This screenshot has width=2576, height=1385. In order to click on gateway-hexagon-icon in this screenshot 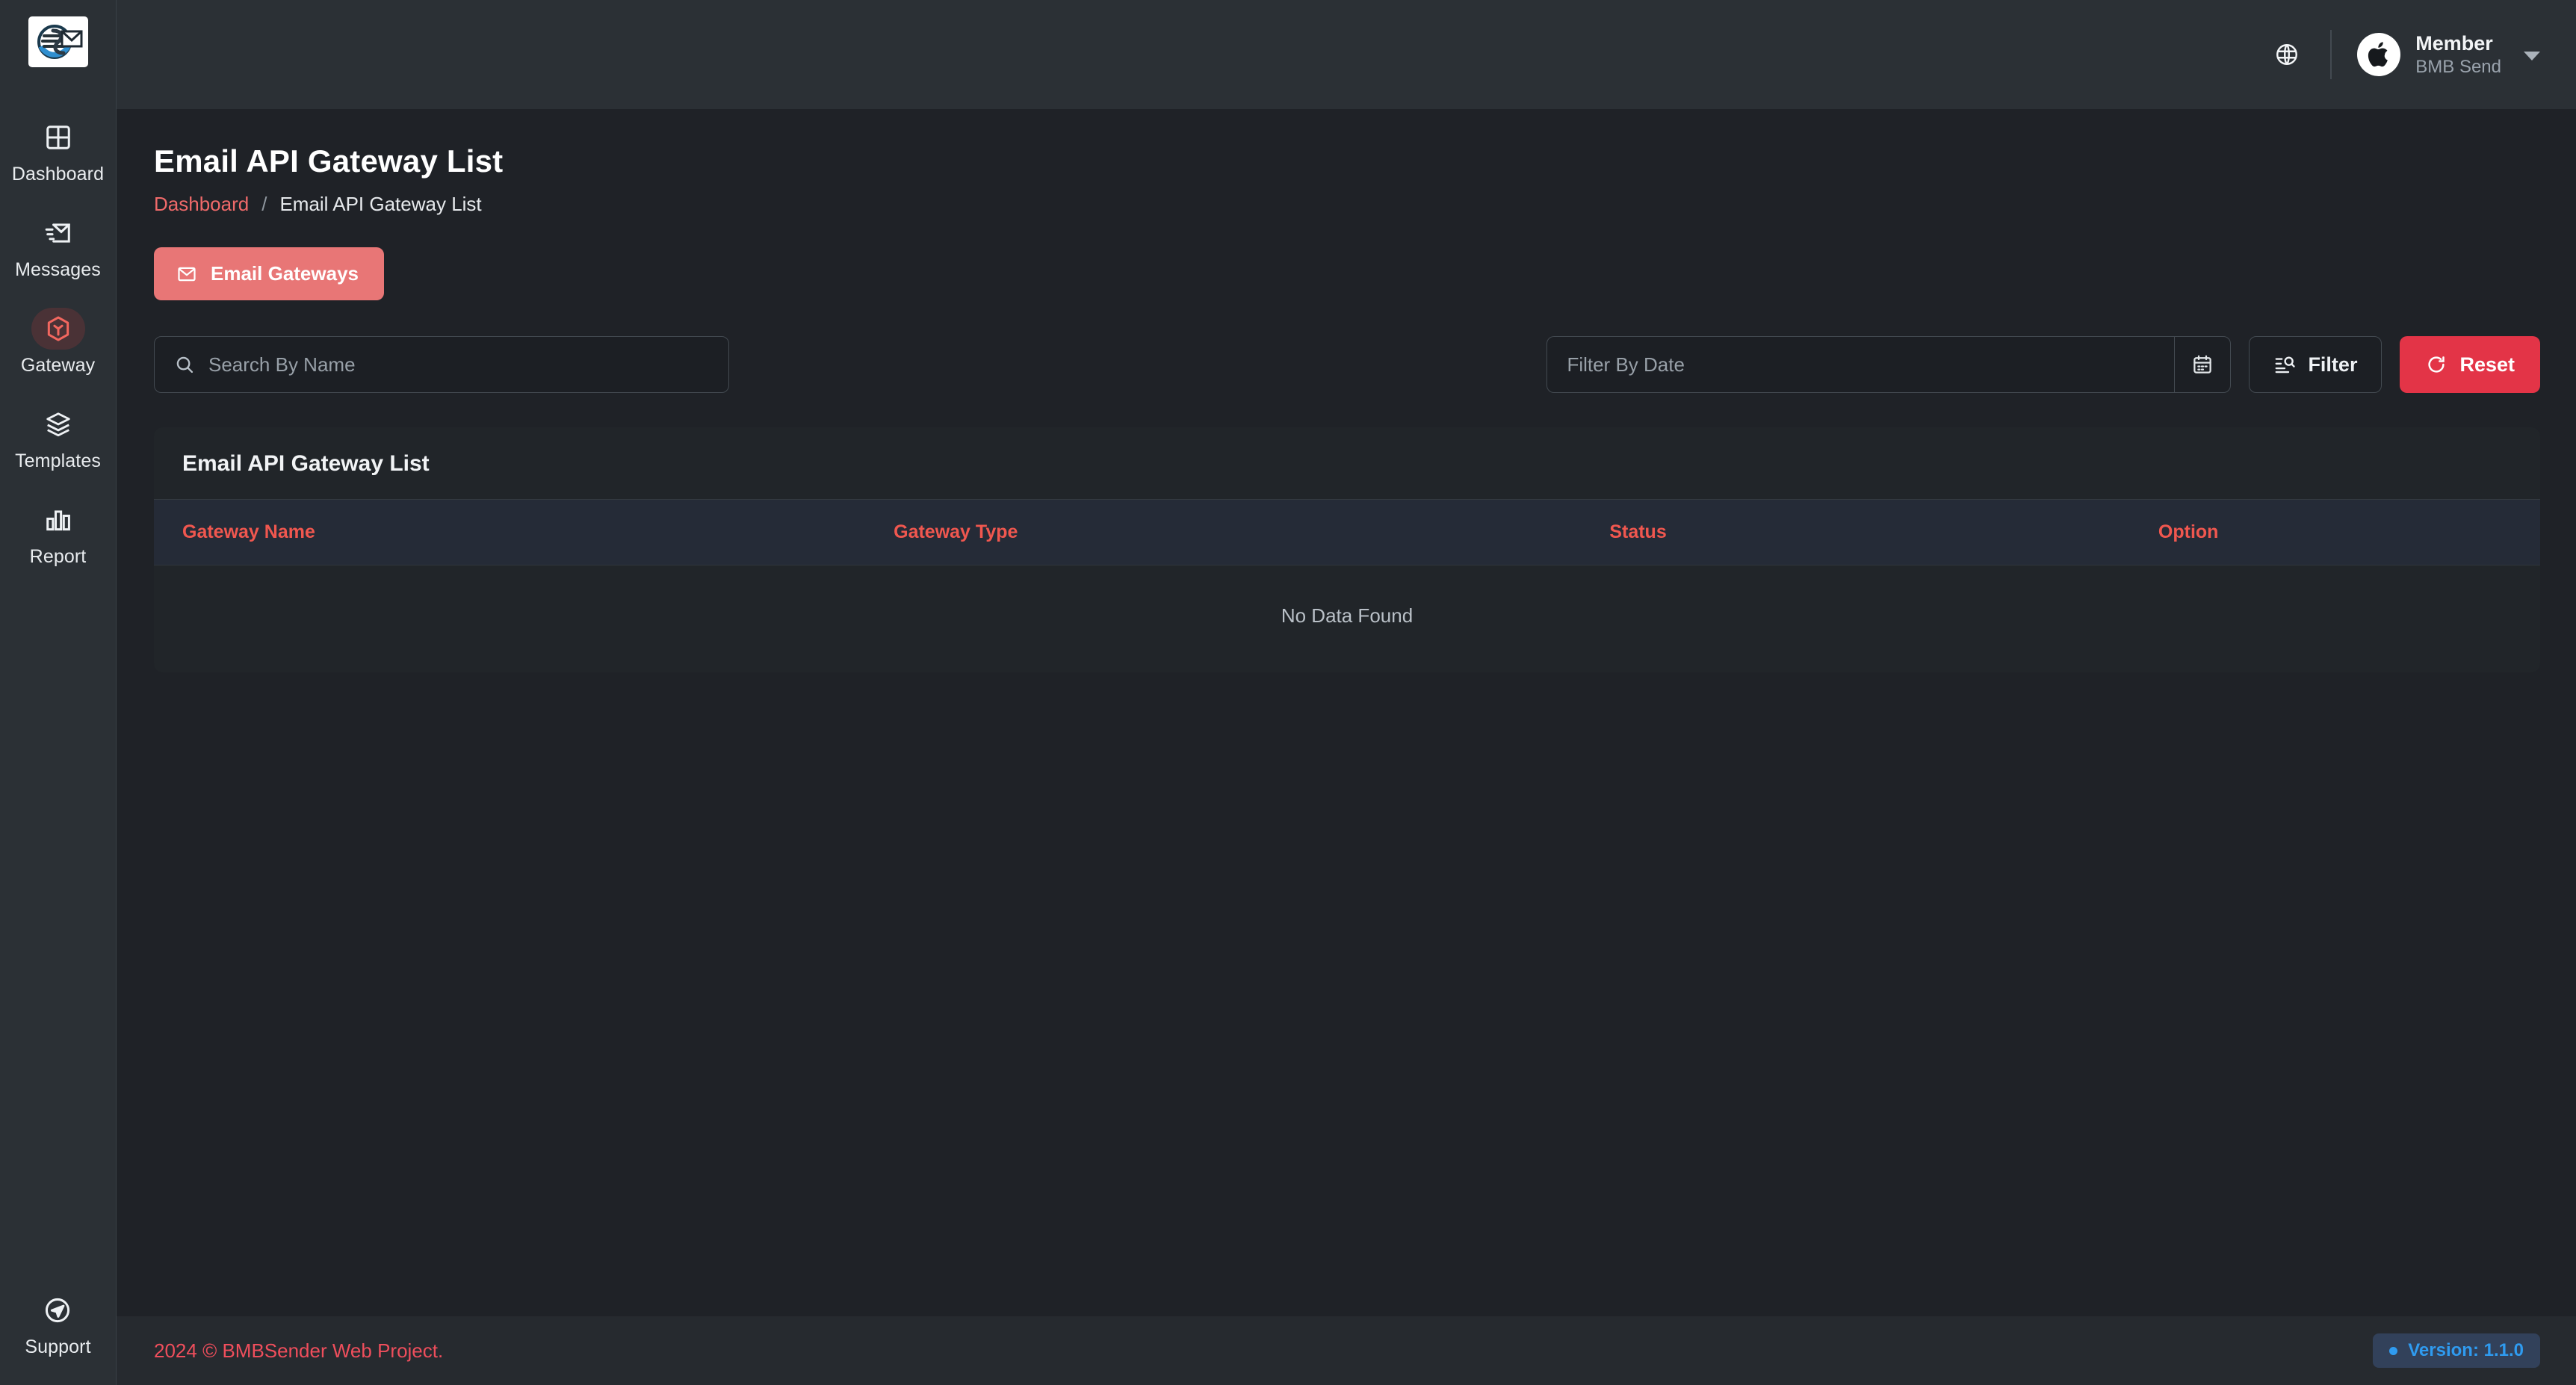, I will do `click(58, 328)`.